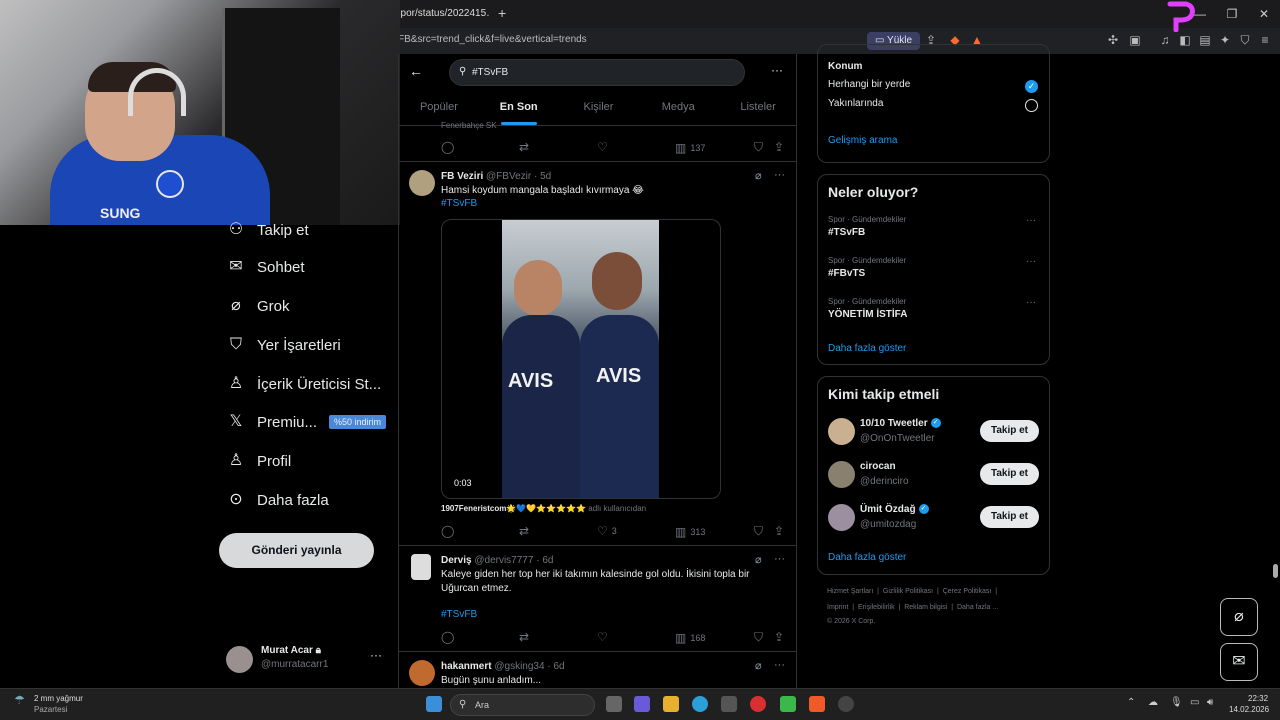 Image resolution: width=1280 pixels, height=720 pixels. I want to click on menu-icon: ≡, so click(1265, 40).